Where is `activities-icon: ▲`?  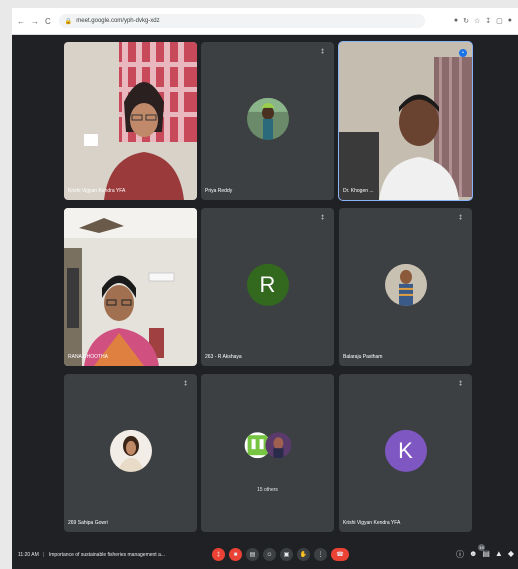
activities-icon: ▲ is located at coordinates (499, 554).